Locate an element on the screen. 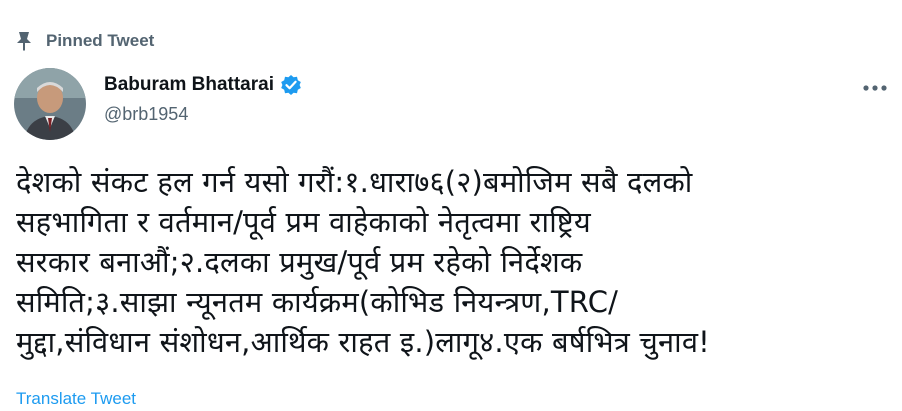 Image resolution: width=902 pixels, height=411 pixels. pin-icon is located at coordinates (24, 41).